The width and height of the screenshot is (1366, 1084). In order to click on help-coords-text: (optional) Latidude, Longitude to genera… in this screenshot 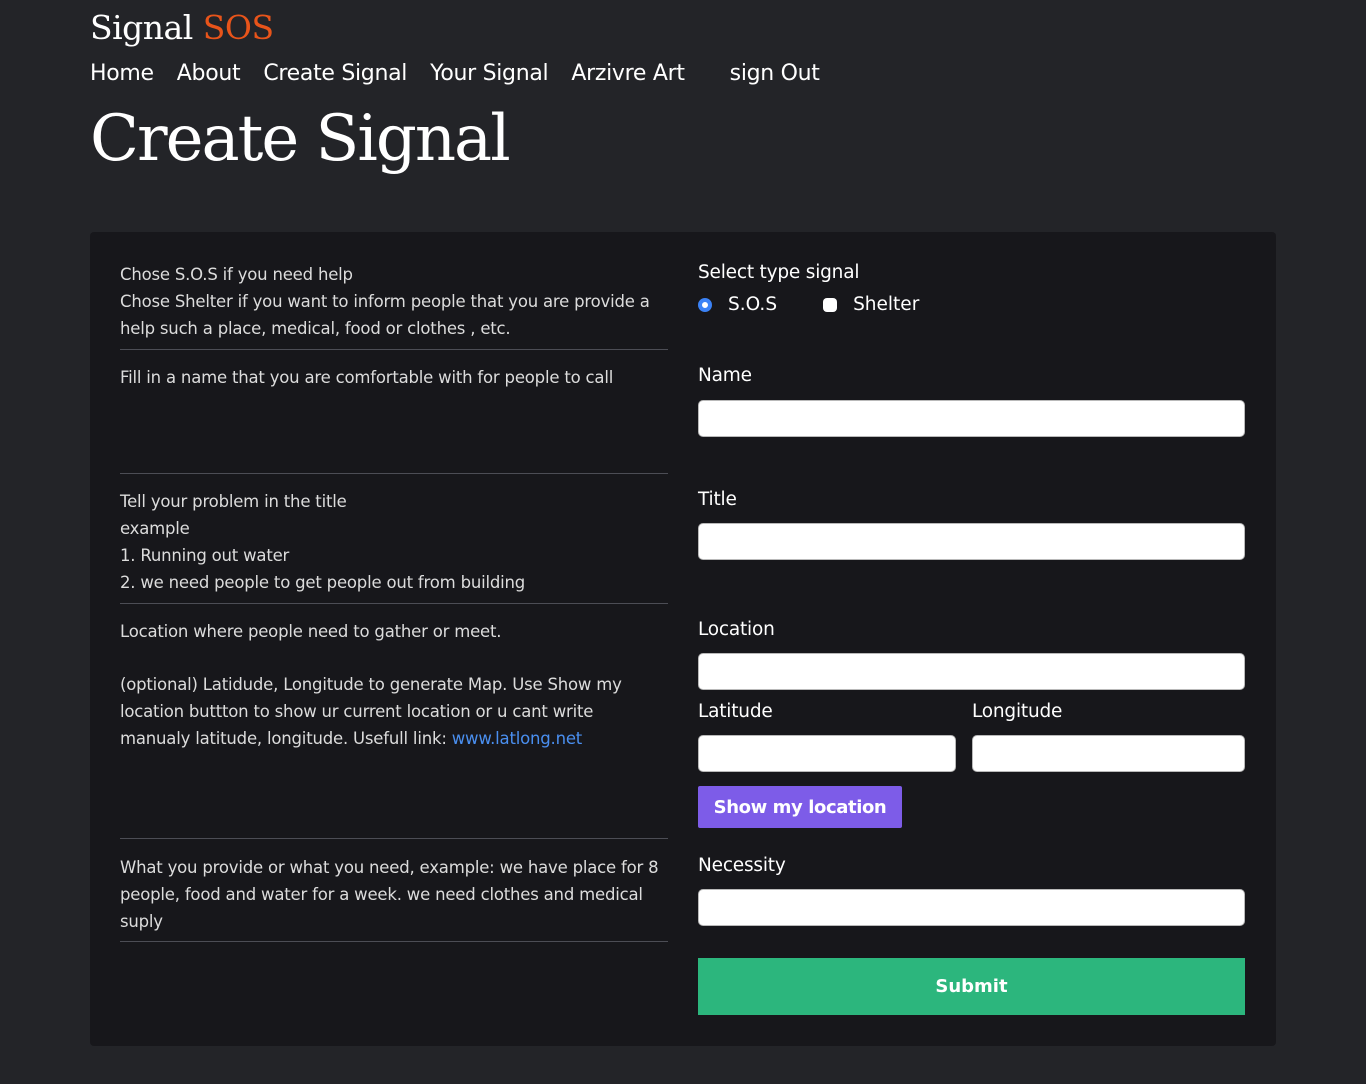, I will do `click(394, 711)`.